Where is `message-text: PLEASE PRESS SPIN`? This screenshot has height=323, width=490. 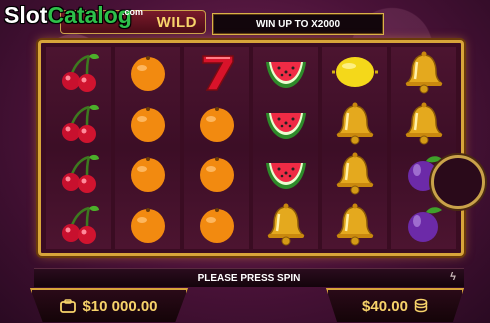
message-text: PLEASE PRESS SPIN is located at coordinates (249, 278).